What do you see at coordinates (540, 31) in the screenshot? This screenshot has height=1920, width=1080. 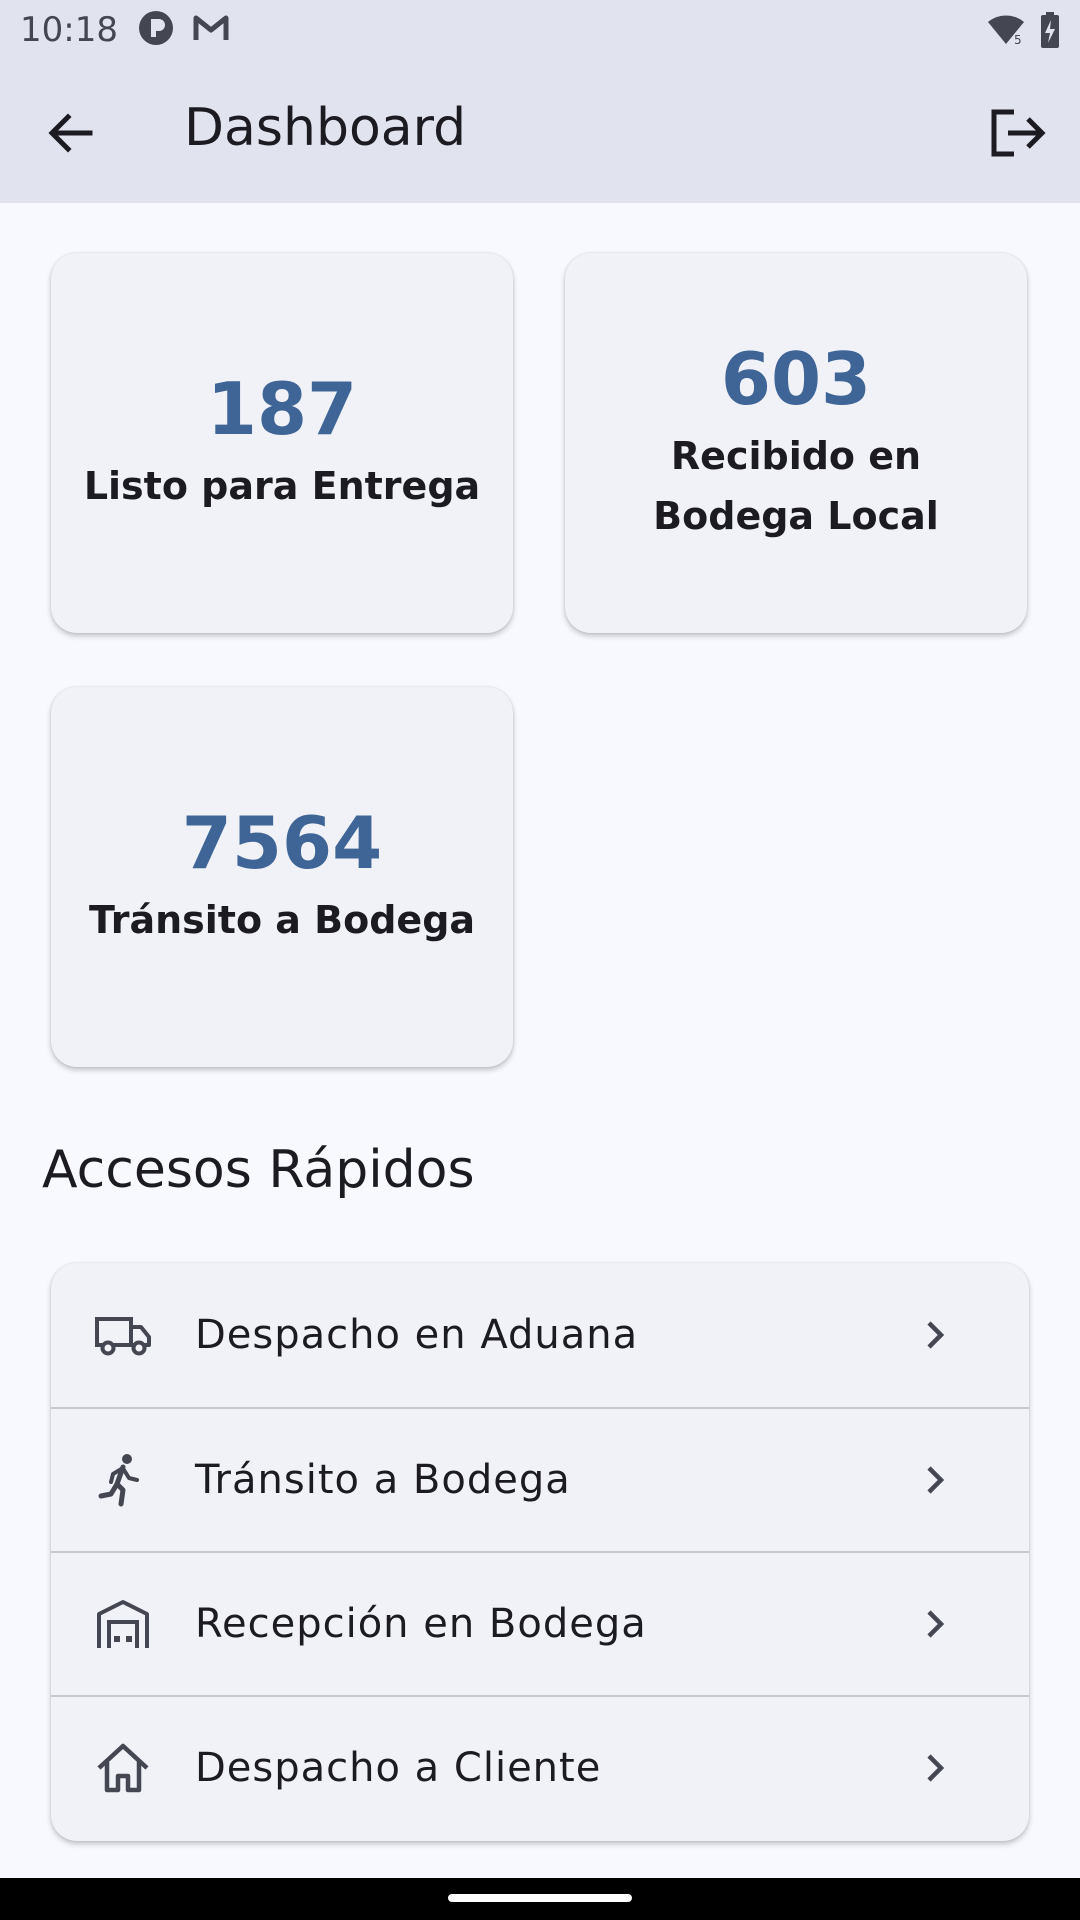 I see `status-bar: 10:18 5` at bounding box center [540, 31].